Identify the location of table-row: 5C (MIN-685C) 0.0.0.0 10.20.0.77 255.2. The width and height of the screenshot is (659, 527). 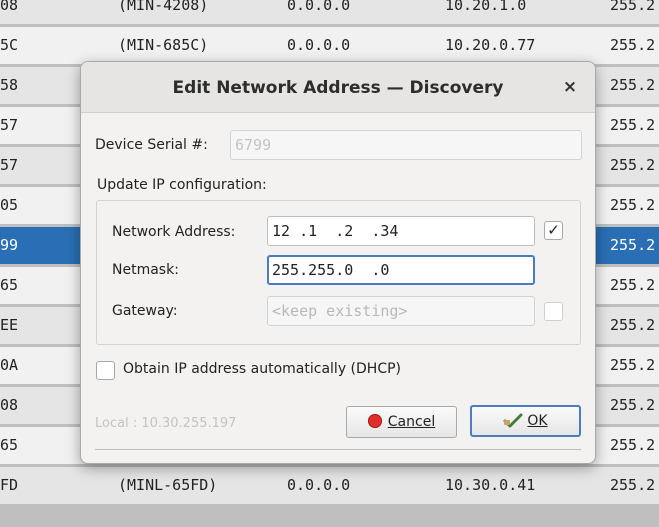
(329, 45).